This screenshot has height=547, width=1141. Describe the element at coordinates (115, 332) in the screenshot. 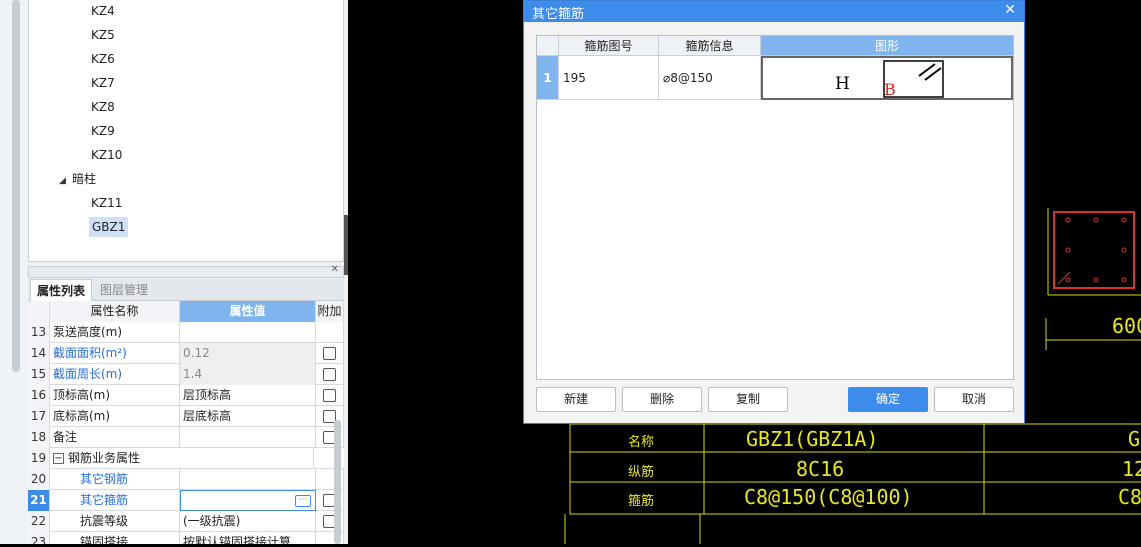

I see `row-name: 泵送高度(m)` at that location.